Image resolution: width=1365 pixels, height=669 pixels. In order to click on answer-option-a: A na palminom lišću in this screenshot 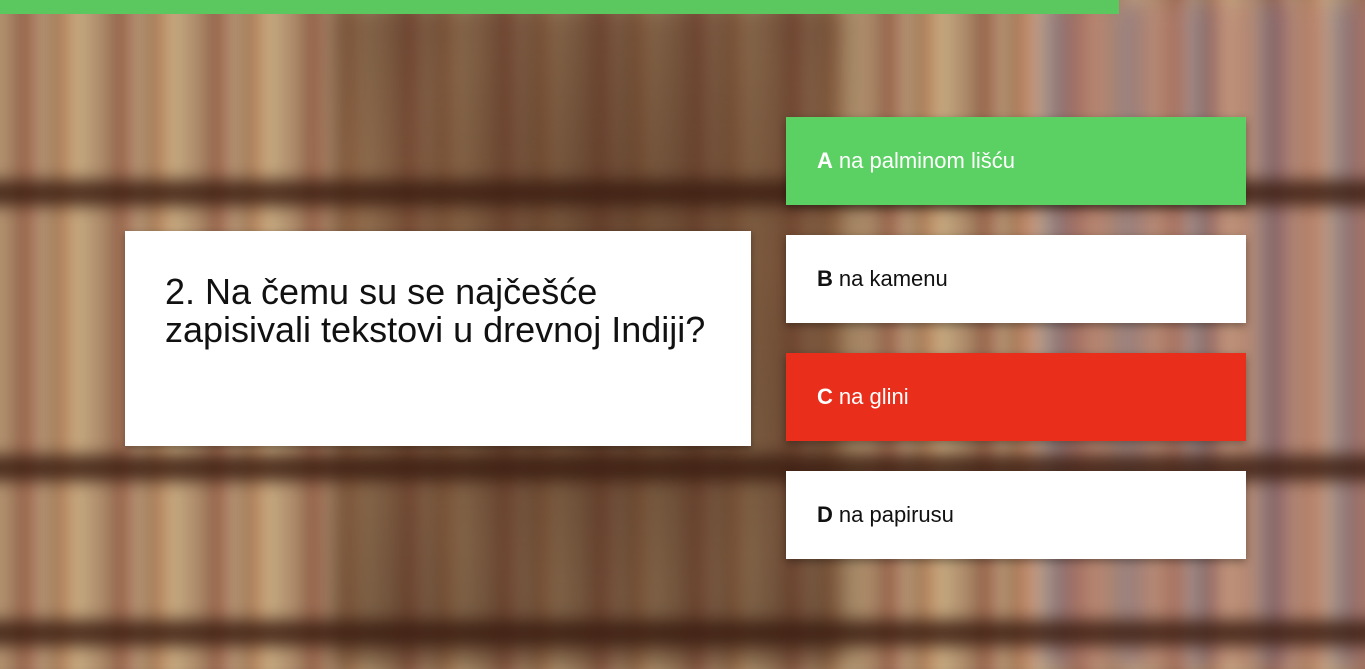, I will do `click(1016, 161)`.